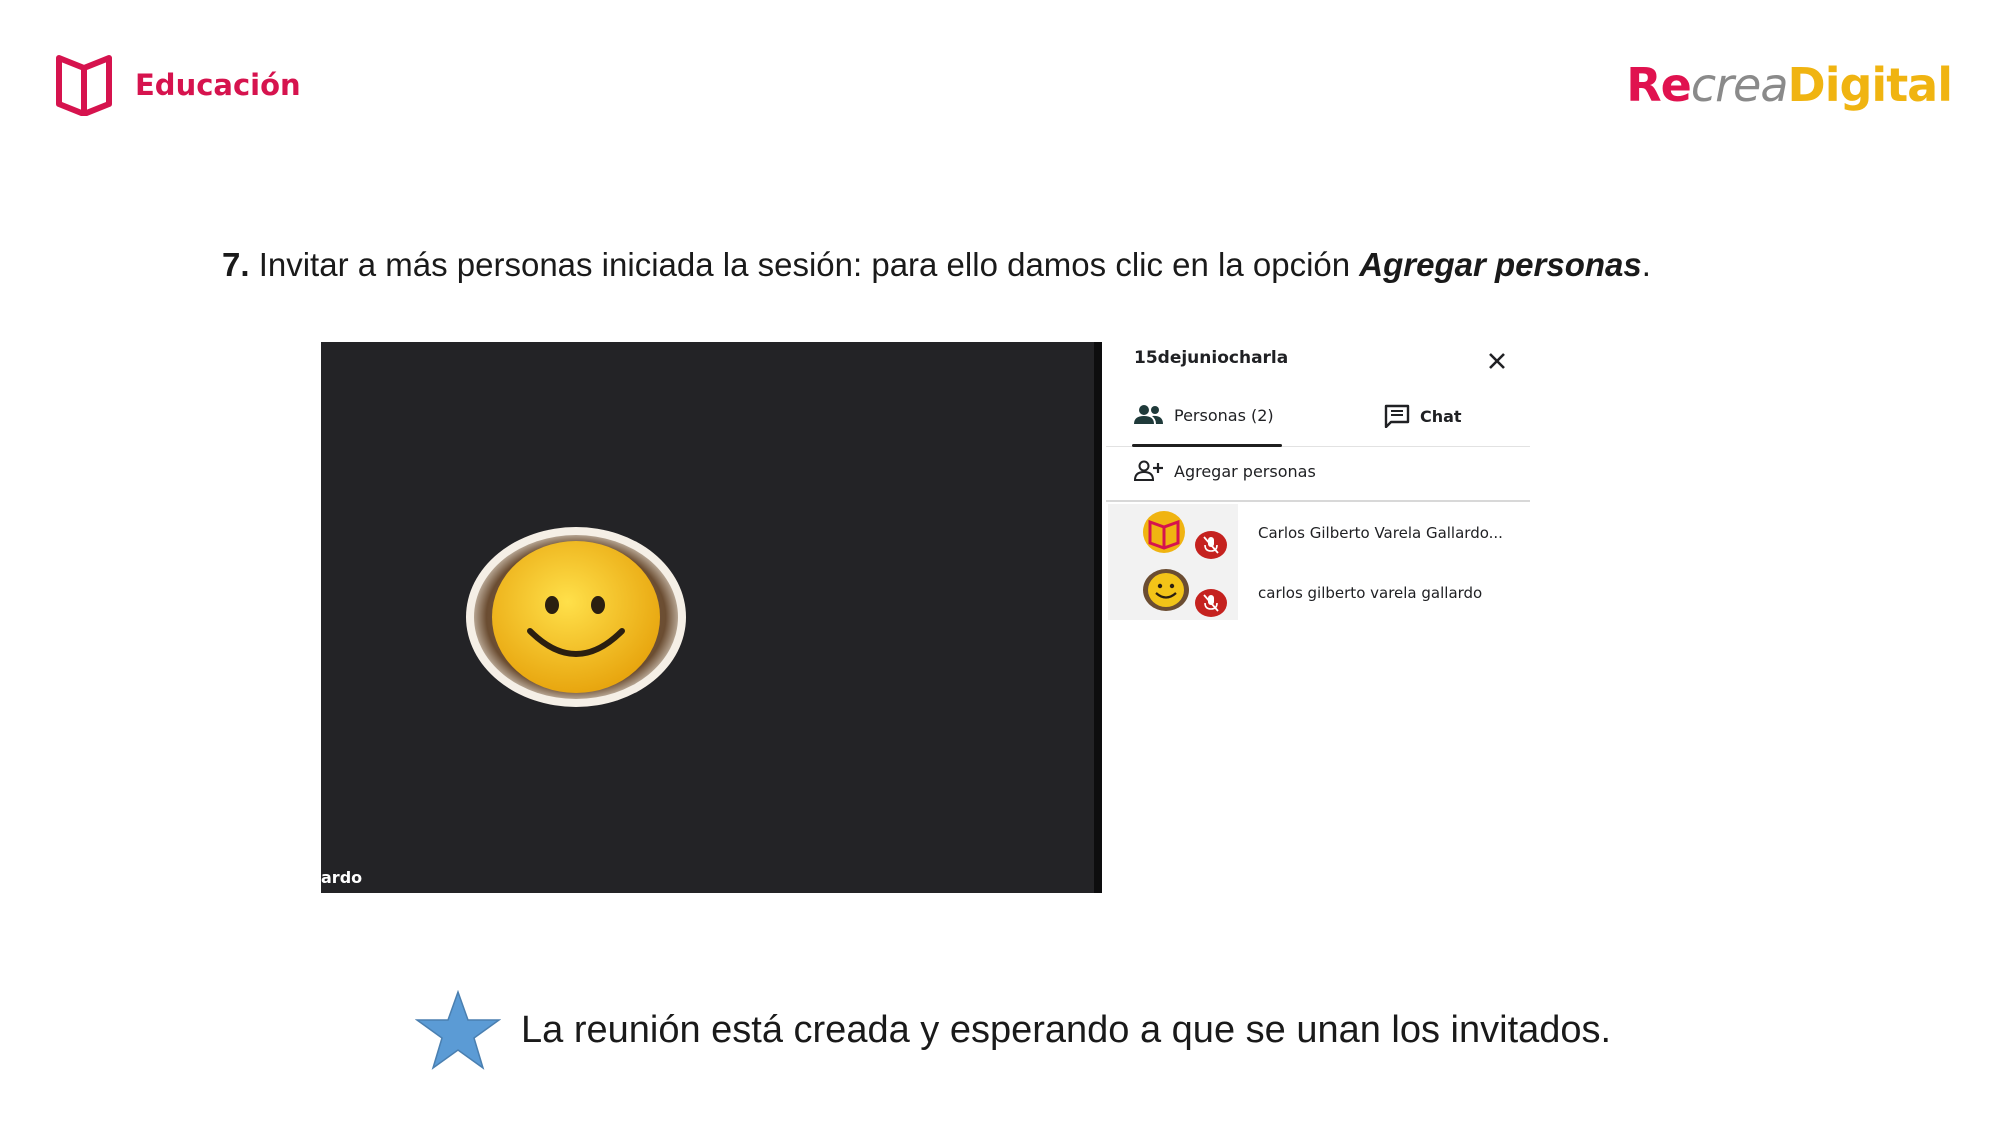 The image size is (2000, 1125). I want to click on educacion-logo: Educación, so click(178, 85).